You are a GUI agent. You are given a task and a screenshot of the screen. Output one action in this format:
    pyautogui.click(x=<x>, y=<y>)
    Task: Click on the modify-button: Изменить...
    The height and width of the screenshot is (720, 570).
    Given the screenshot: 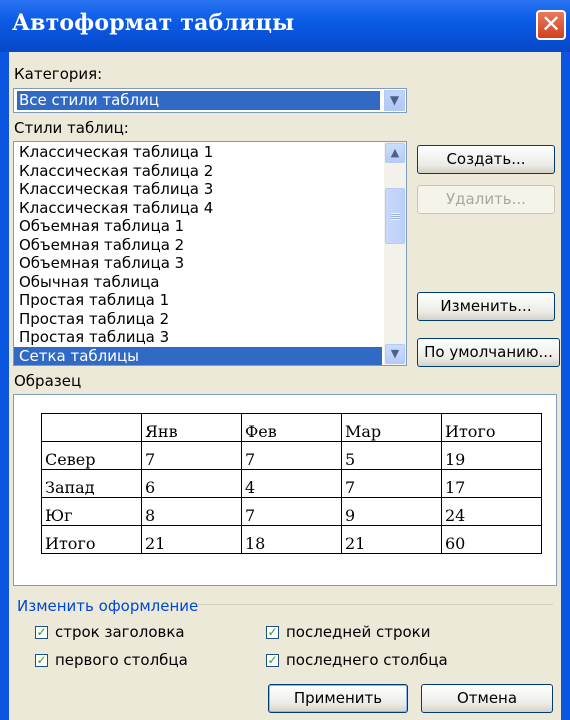 What is the action you would take?
    pyautogui.click(x=486, y=306)
    